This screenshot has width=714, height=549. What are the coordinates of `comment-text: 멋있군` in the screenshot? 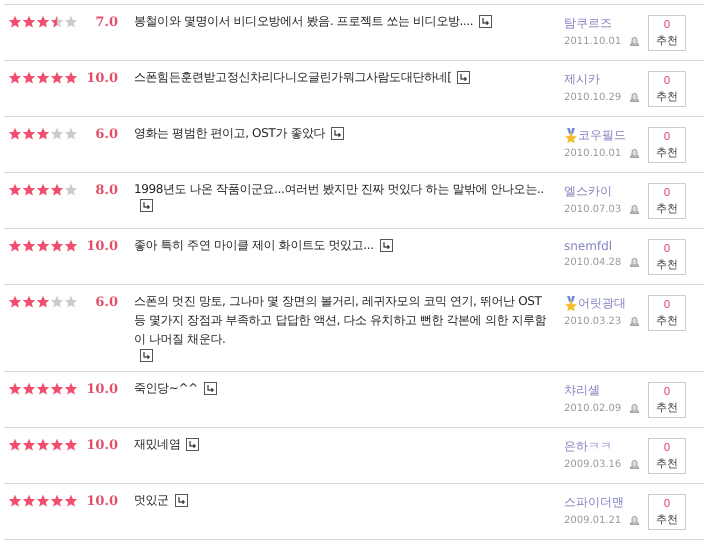 It's located at (151, 500).